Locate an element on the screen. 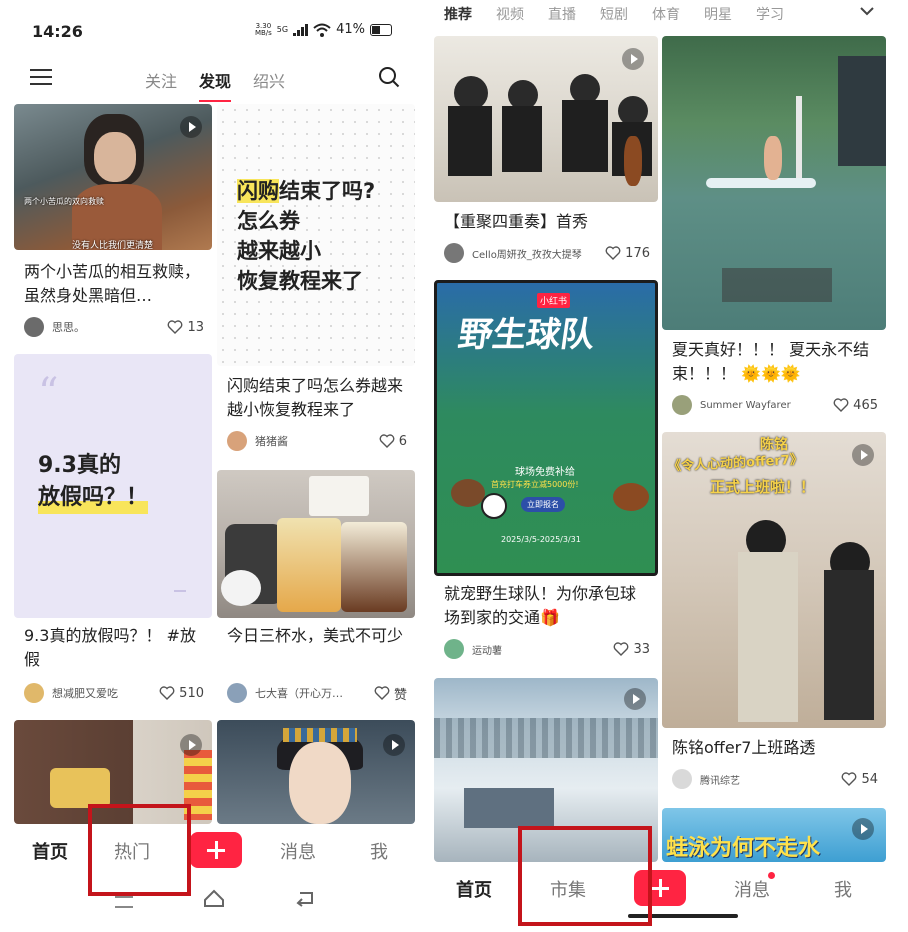 The width and height of the screenshot is (908, 932). card-meta: 想减肥又爱吃 510 is located at coordinates (114, 693).